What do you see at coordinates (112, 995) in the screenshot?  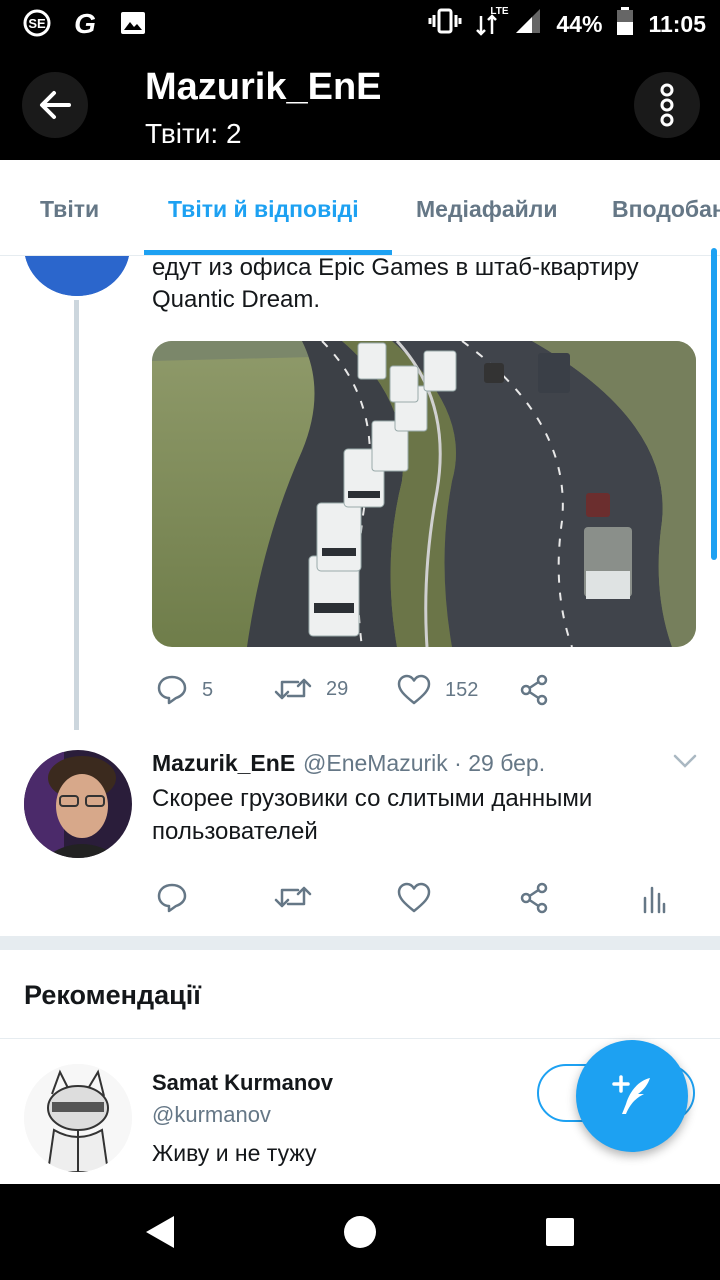 I see `recommendations-title: Рекомендації` at bounding box center [112, 995].